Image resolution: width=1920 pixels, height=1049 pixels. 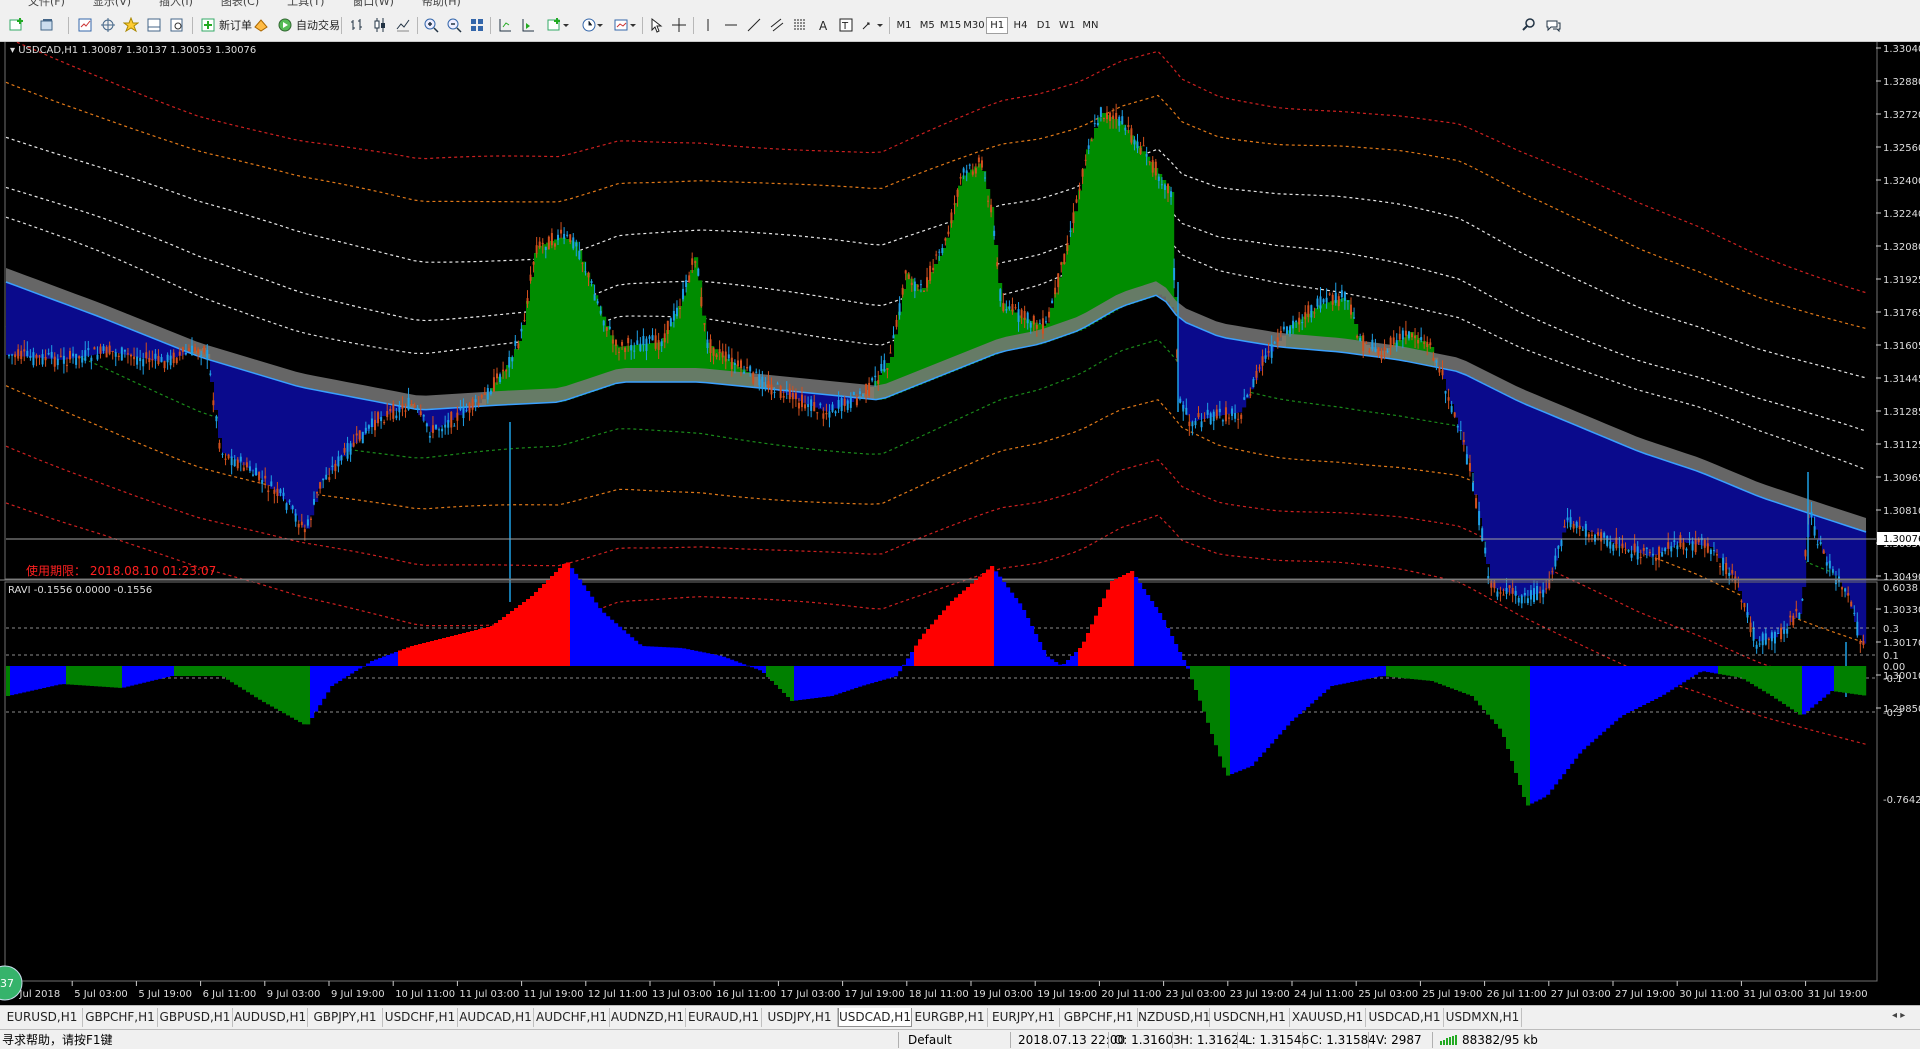 What do you see at coordinates (454, 25) in the screenshot?
I see `zoom-out-button` at bounding box center [454, 25].